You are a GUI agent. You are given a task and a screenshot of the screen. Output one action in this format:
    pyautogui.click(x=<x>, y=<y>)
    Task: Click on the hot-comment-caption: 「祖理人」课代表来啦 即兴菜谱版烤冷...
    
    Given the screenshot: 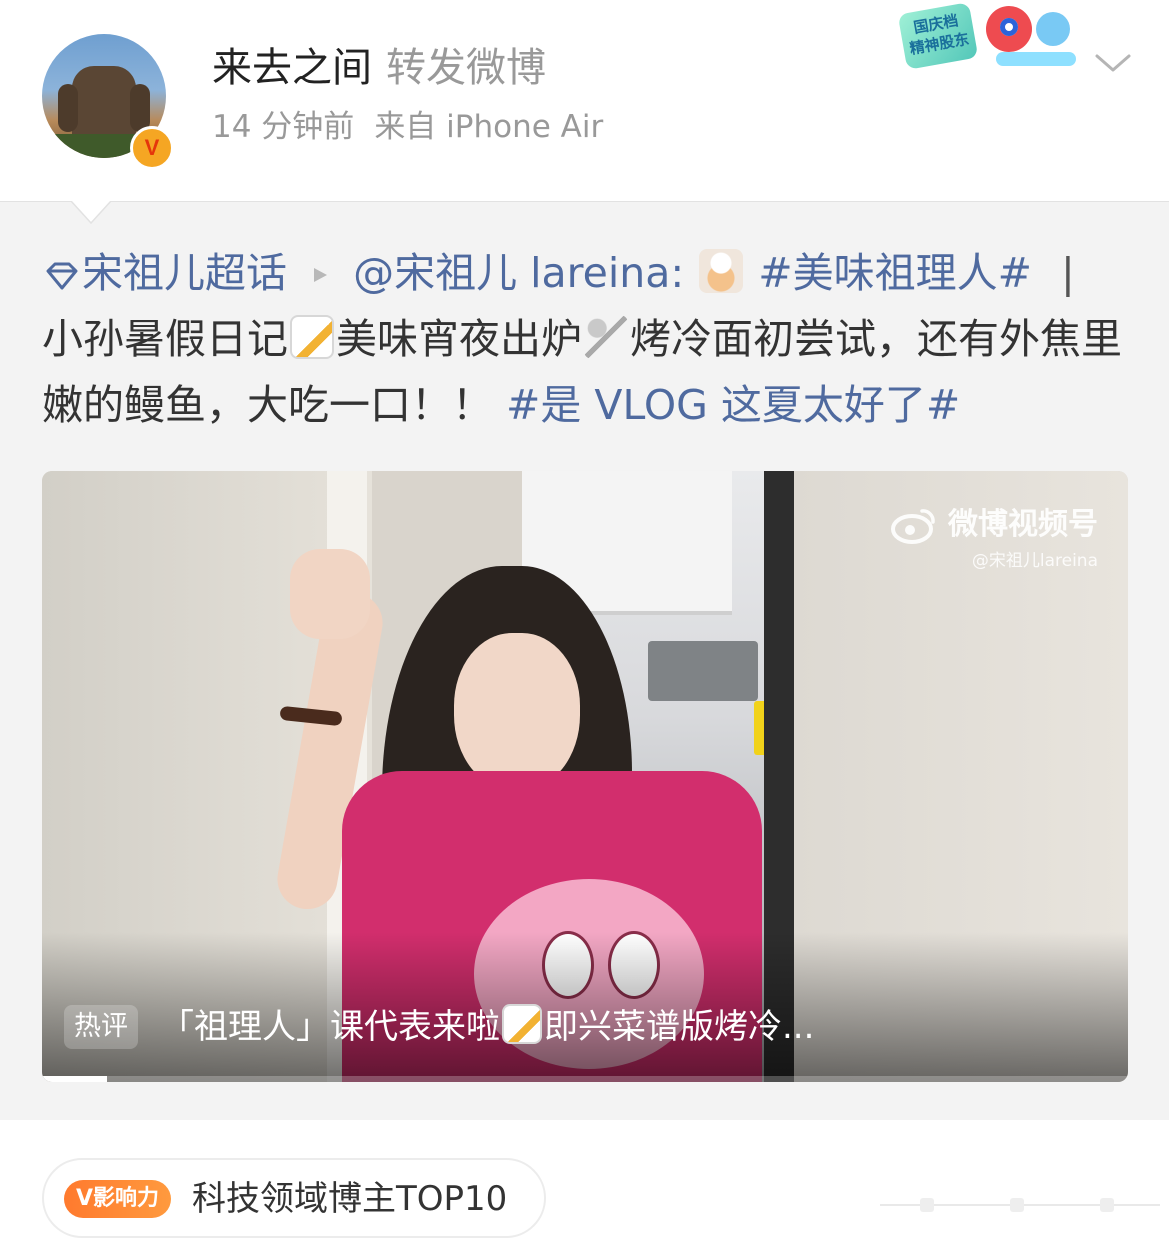 What is the action you would take?
    pyautogui.click(x=487, y=1027)
    